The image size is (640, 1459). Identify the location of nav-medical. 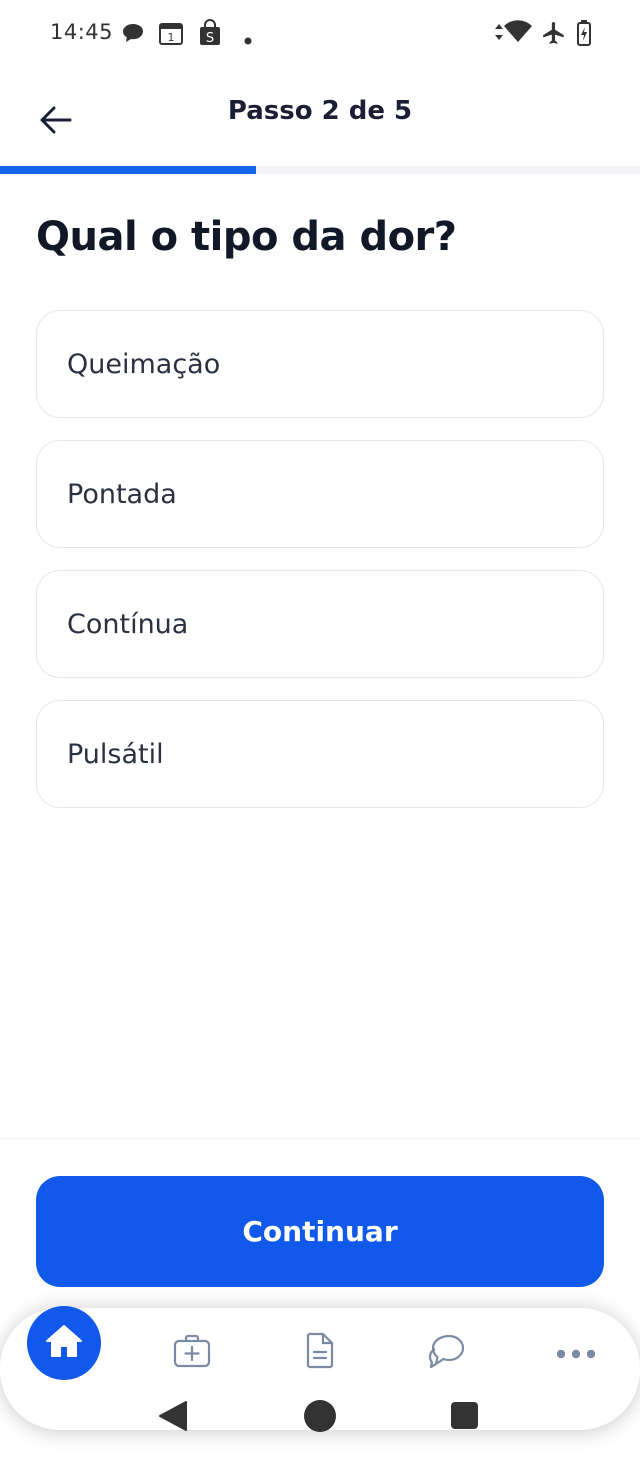
(192, 1353).